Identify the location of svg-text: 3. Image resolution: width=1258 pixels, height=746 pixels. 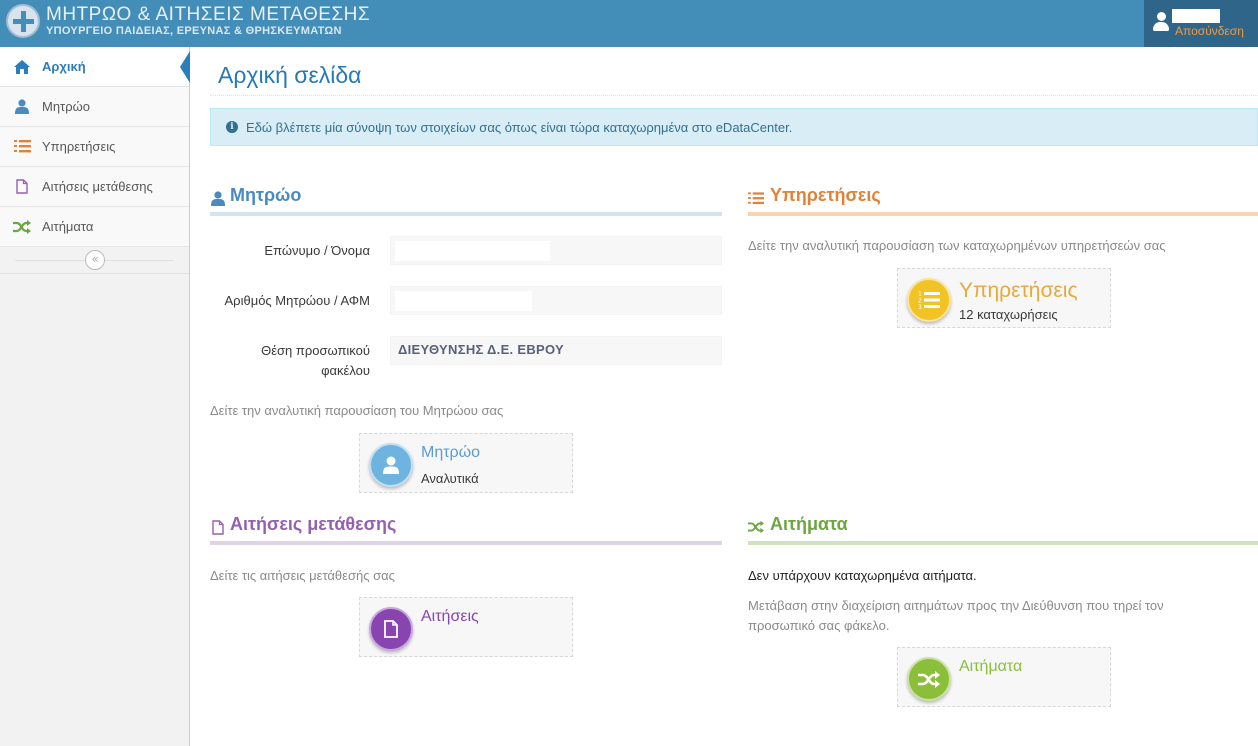
(920, 307).